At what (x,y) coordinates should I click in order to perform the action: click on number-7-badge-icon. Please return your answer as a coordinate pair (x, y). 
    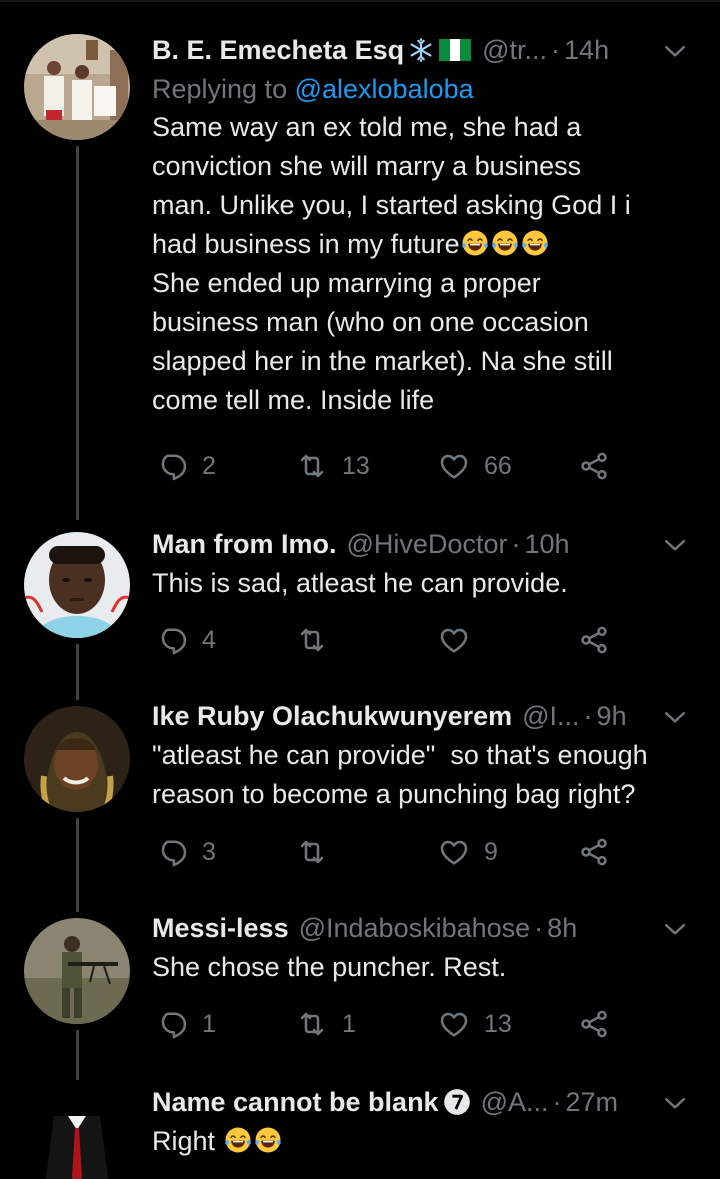
    Looking at the image, I should click on (457, 1102).